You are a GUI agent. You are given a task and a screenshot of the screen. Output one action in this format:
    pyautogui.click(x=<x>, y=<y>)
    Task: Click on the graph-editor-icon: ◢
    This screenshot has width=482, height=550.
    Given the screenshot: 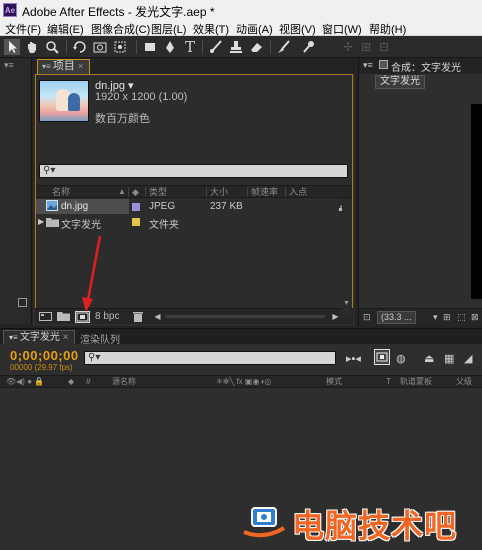 What is the action you would take?
    pyautogui.click(x=468, y=358)
    